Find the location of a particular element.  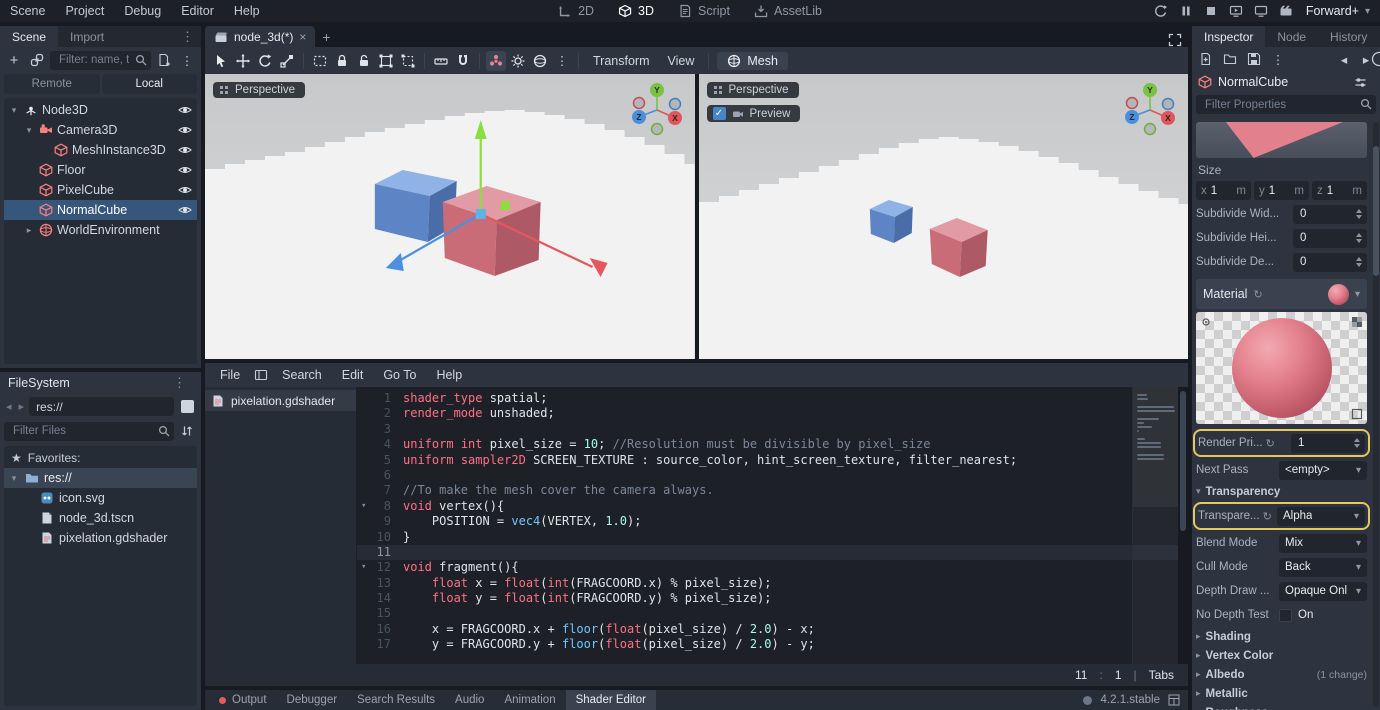

menu-debug: Debug is located at coordinates (142, 11).